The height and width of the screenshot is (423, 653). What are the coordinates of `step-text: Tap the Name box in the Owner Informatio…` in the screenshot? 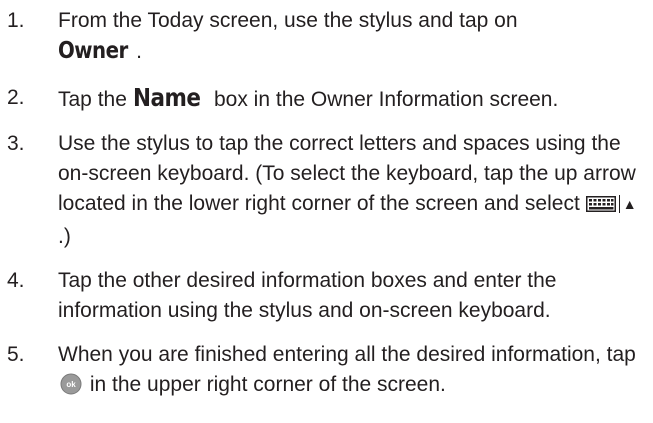 It's located at (355, 99).